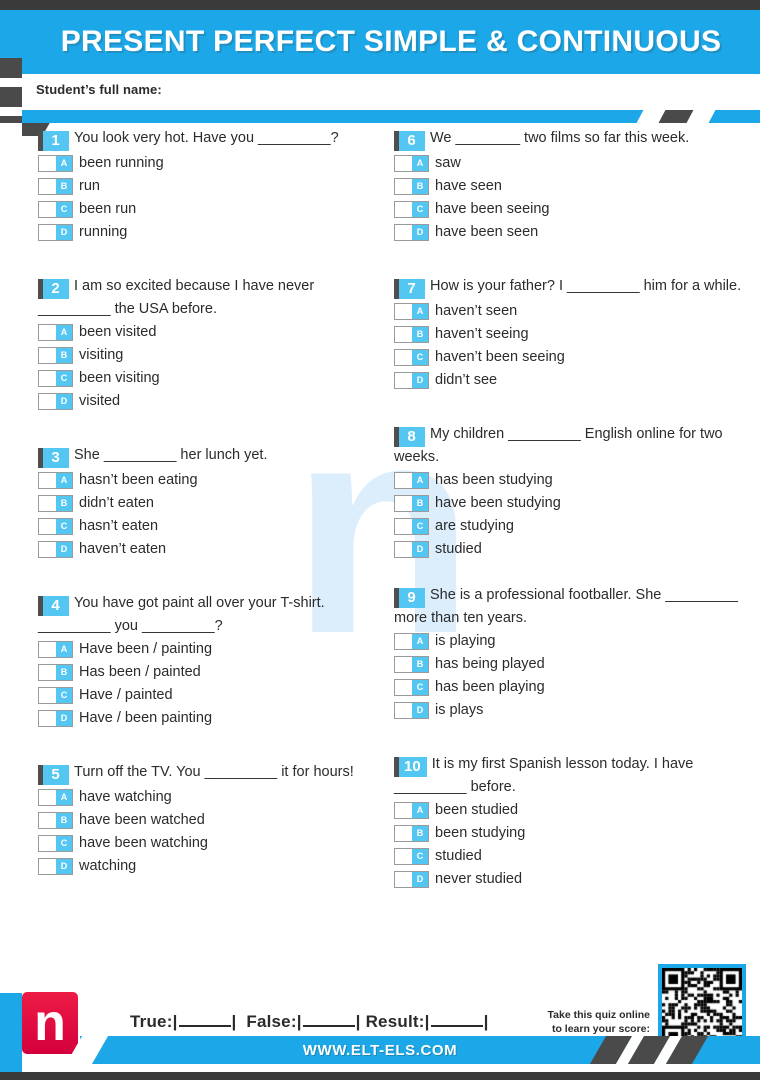 The height and width of the screenshot is (1080, 760). I want to click on false-blank, so click(328, 1026).